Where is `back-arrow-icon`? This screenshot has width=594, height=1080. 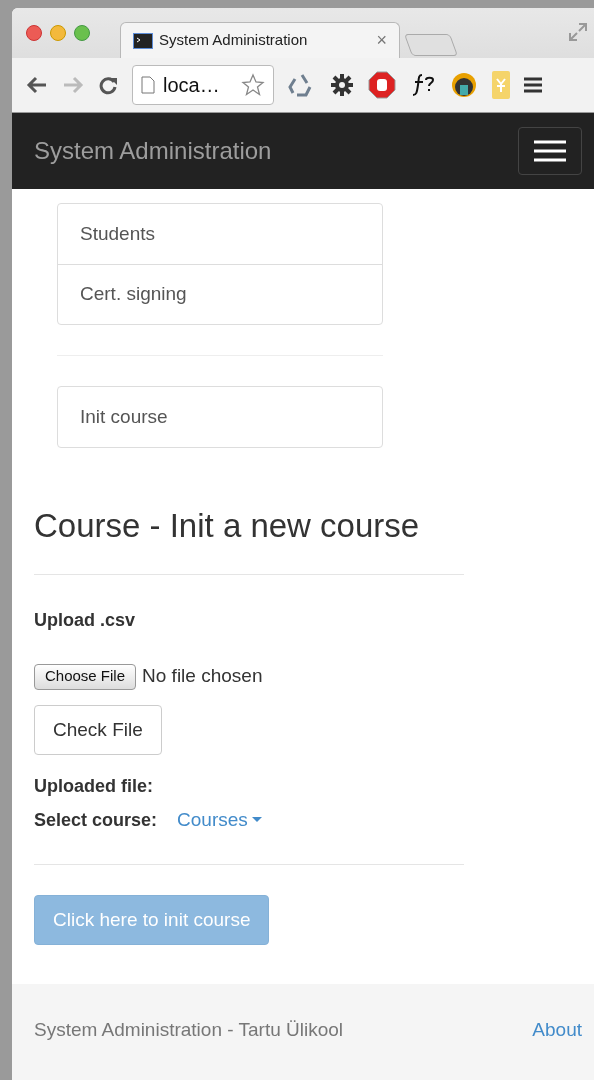 back-arrow-icon is located at coordinates (37, 85).